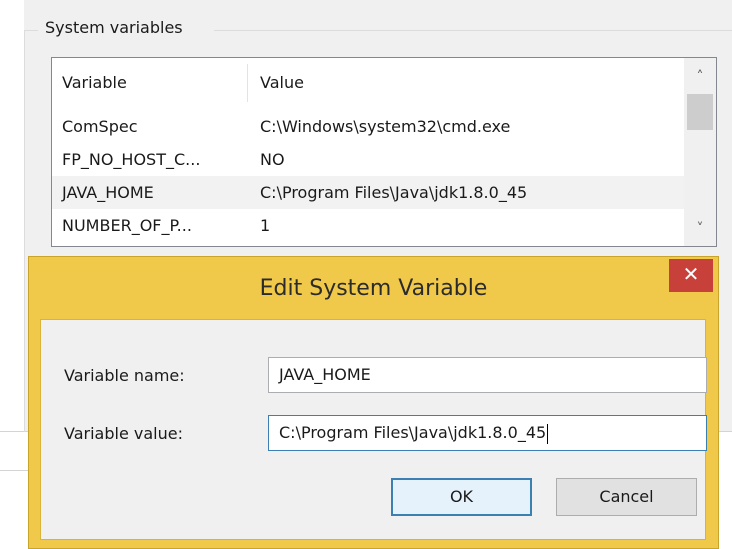  I want to click on column-header-value: Value, so click(282, 83).